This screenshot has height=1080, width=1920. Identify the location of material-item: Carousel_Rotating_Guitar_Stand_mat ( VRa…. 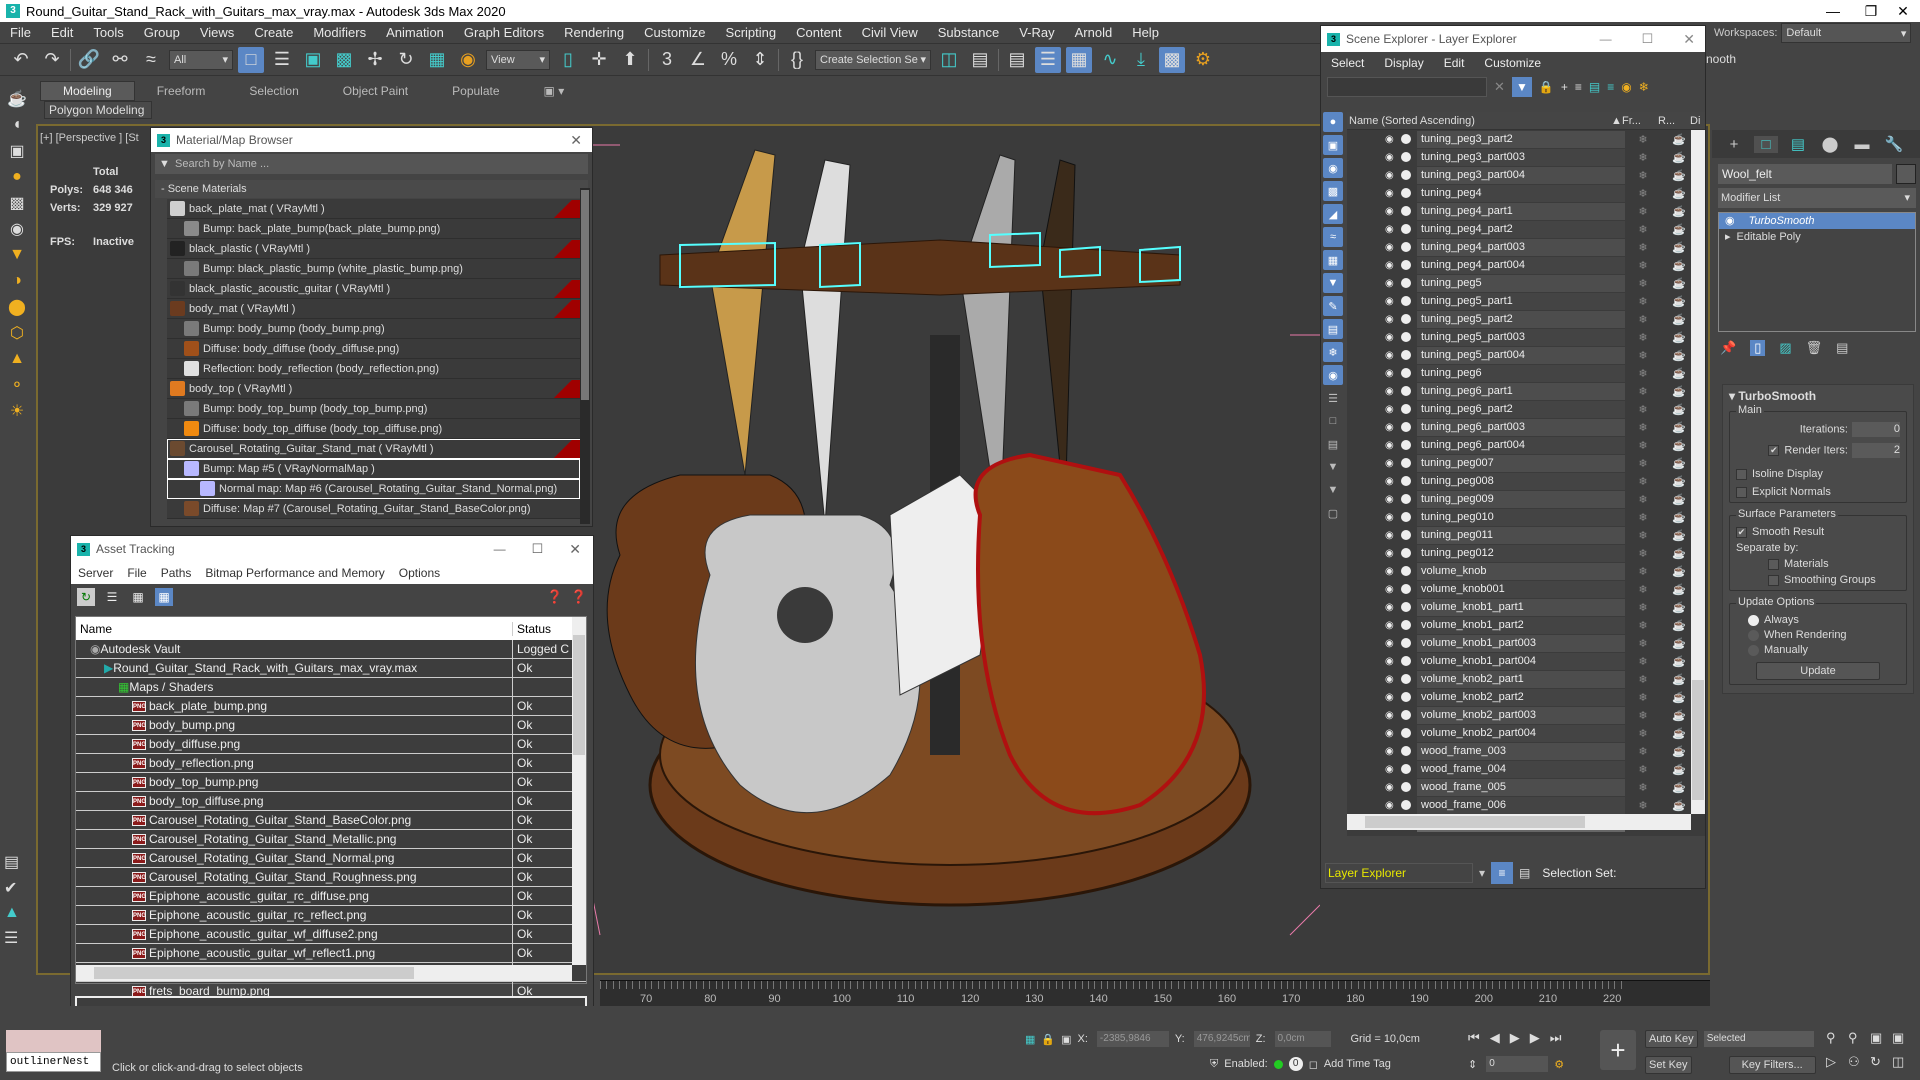
(373, 449).